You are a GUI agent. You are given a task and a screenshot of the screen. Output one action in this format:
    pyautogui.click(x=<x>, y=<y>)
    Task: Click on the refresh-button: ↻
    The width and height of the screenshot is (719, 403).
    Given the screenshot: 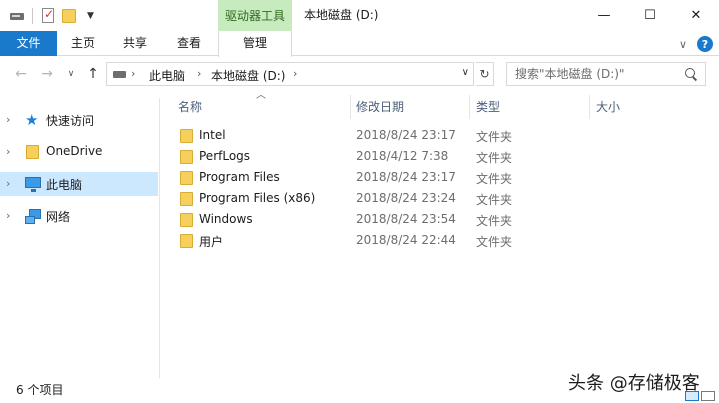 What is the action you would take?
    pyautogui.click(x=485, y=74)
    